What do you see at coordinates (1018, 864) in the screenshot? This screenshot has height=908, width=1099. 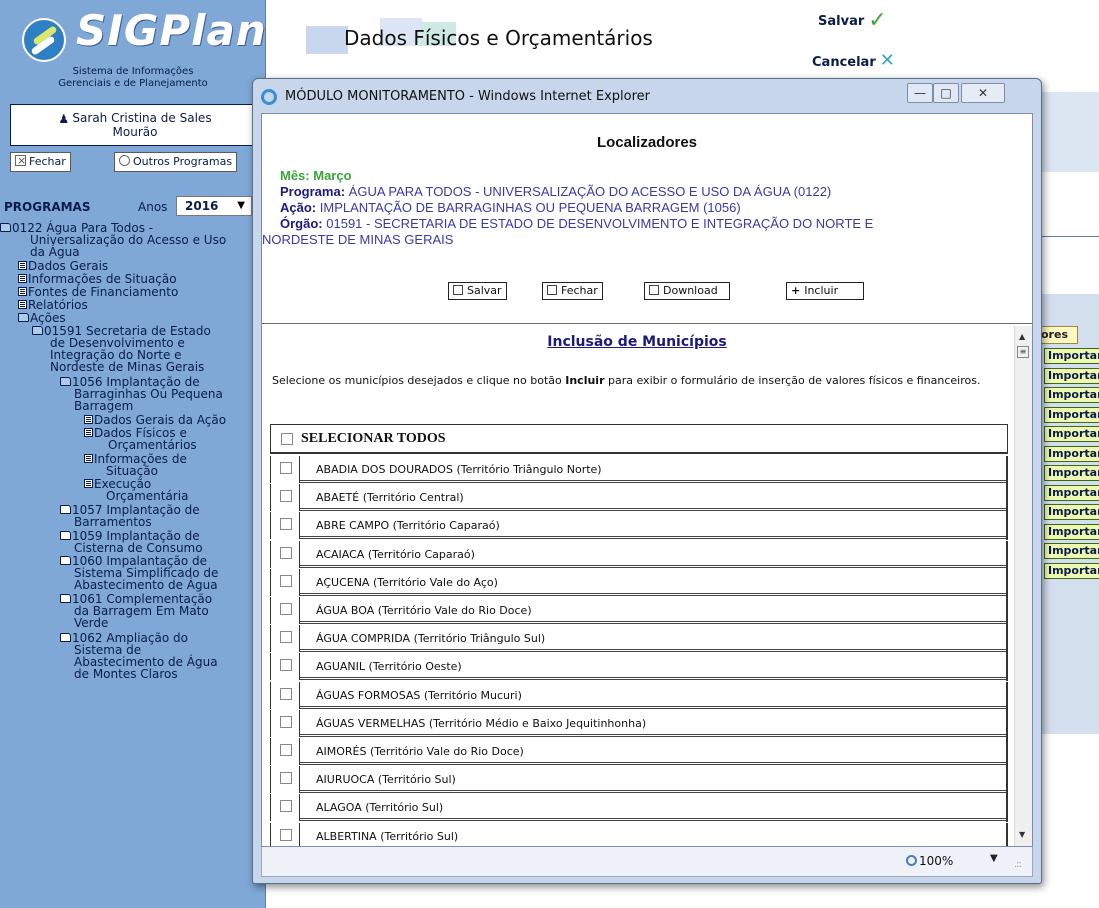 I see `resize-grip-icon: .::` at bounding box center [1018, 864].